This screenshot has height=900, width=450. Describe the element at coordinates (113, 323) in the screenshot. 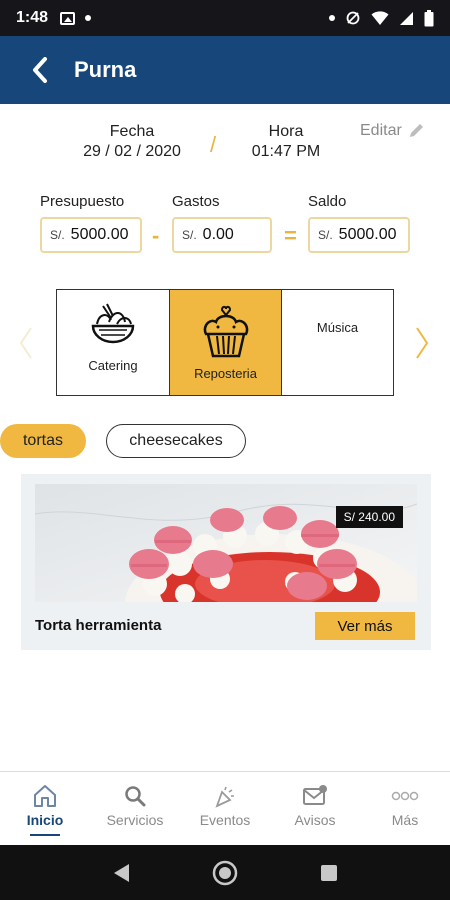

I see `salad-bowl-icon` at that location.